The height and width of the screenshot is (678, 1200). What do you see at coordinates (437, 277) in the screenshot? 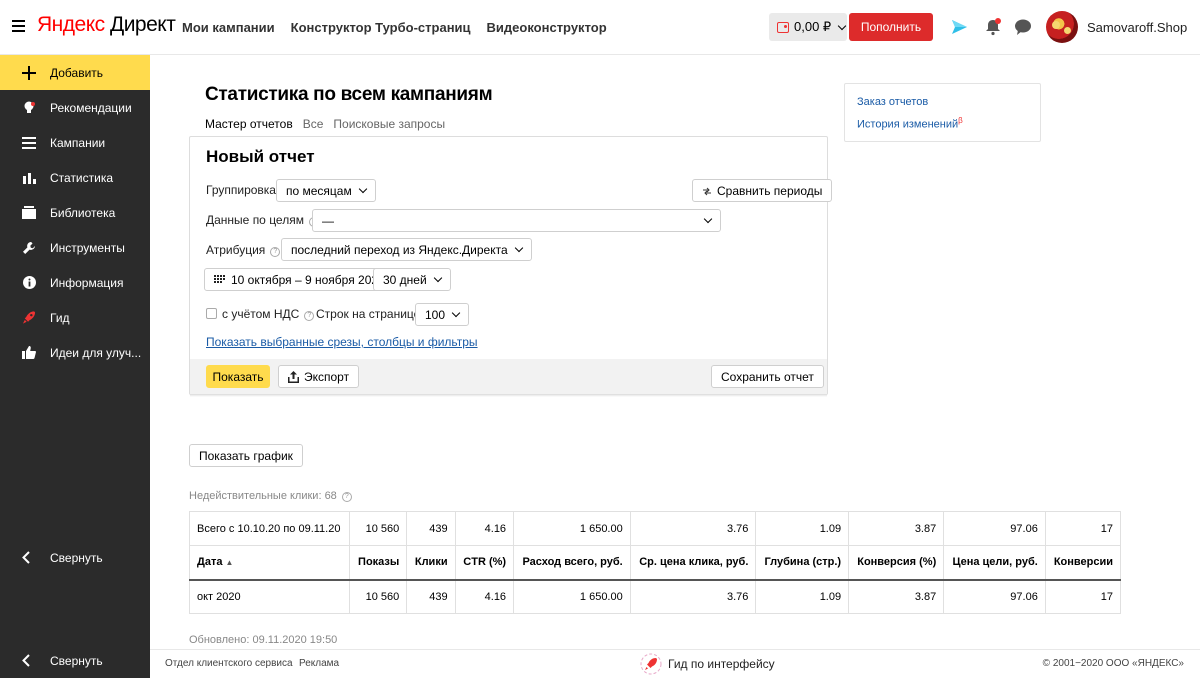
I see `chevron-down-icon` at bounding box center [437, 277].